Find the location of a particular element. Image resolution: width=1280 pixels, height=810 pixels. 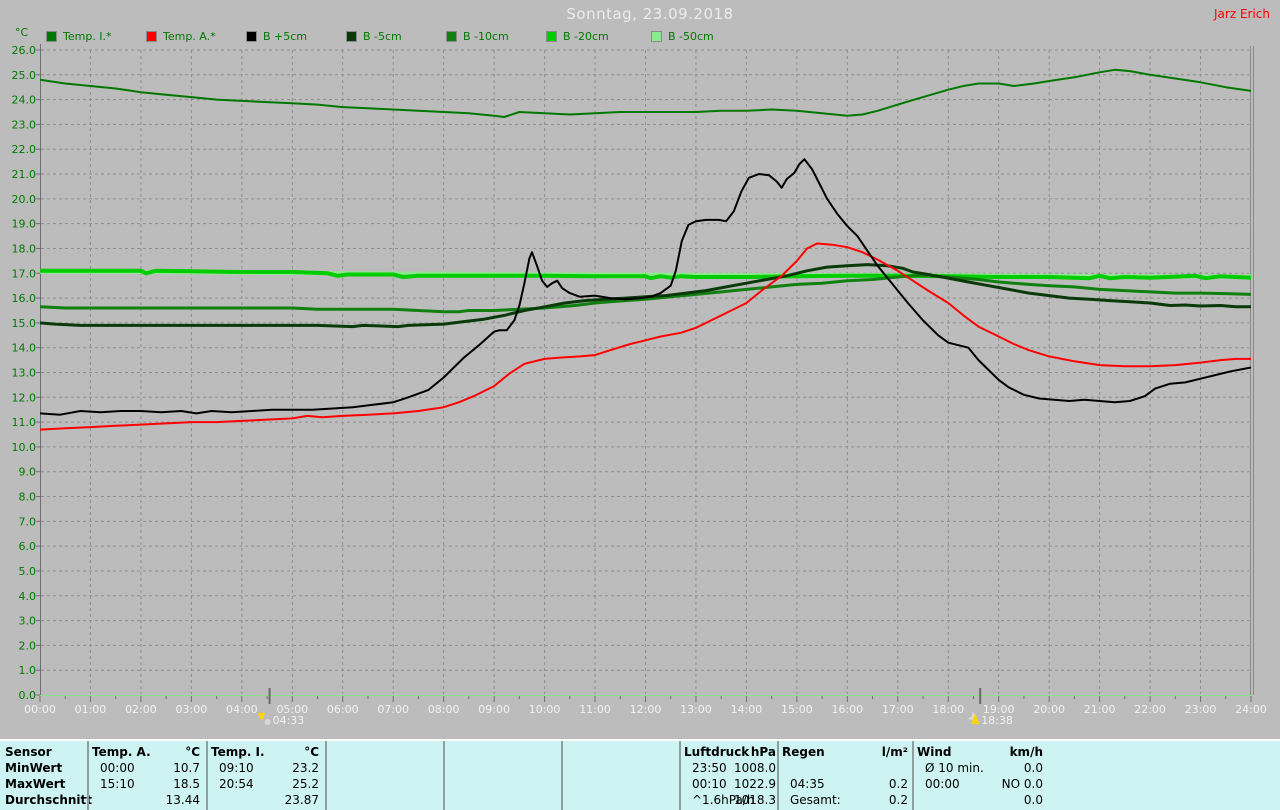

y-tick-label: 6.0 is located at coordinates (28, 546).